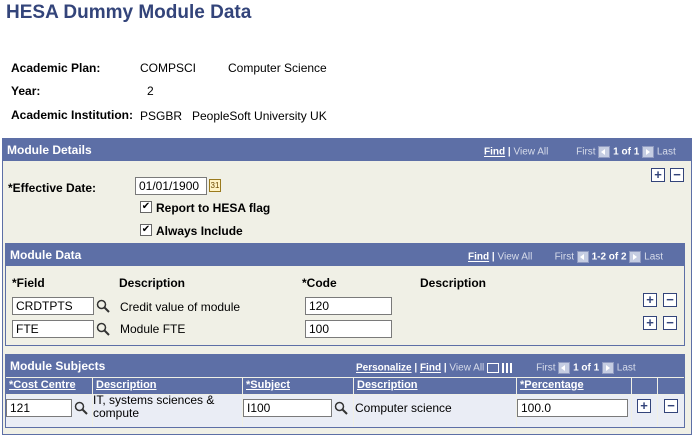 Image resolution: width=696 pixels, height=437 pixels. What do you see at coordinates (154, 406) in the screenshot?
I see `cost-centre-description: IT, systems sciences & compute` at bounding box center [154, 406].